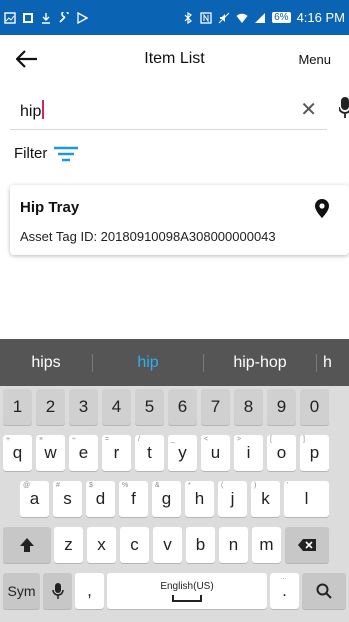 The height and width of the screenshot is (622, 349). Describe the element at coordinates (189, 485) in the screenshot. I see `key-hint: *` at that location.